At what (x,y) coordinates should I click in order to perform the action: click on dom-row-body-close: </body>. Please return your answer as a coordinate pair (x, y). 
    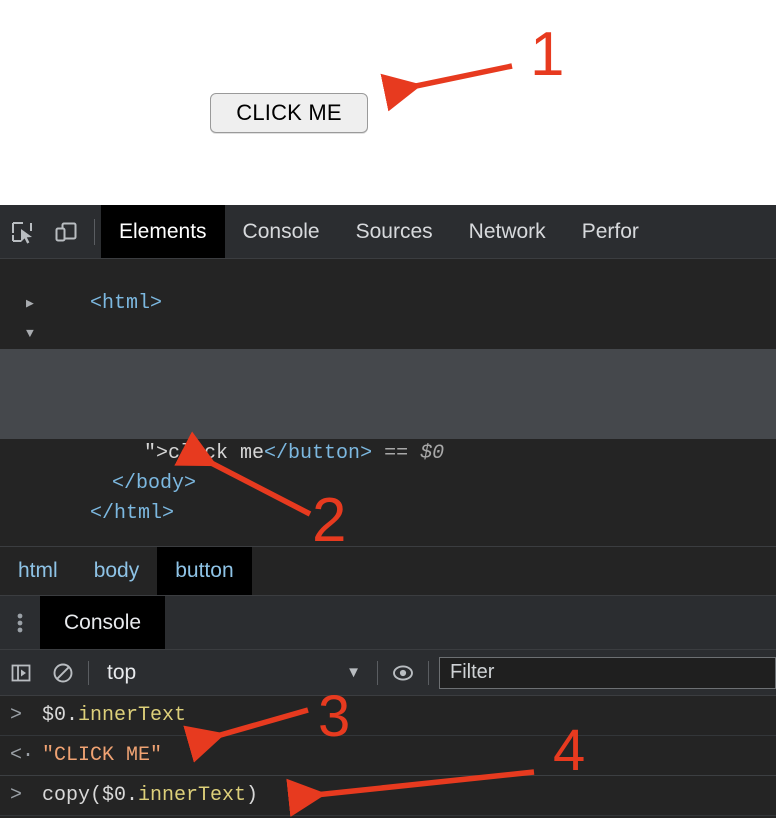
    Looking at the image, I should click on (388, 467).